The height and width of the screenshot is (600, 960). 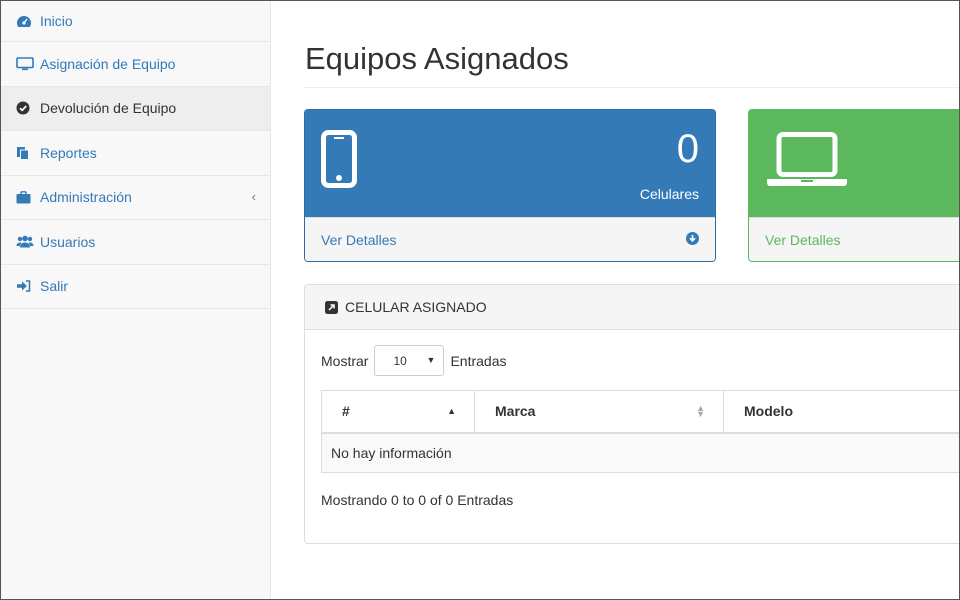 What do you see at coordinates (417, 500) in the screenshot?
I see `table-info: Mostrando 0 to 0 of 0 Entradas` at bounding box center [417, 500].